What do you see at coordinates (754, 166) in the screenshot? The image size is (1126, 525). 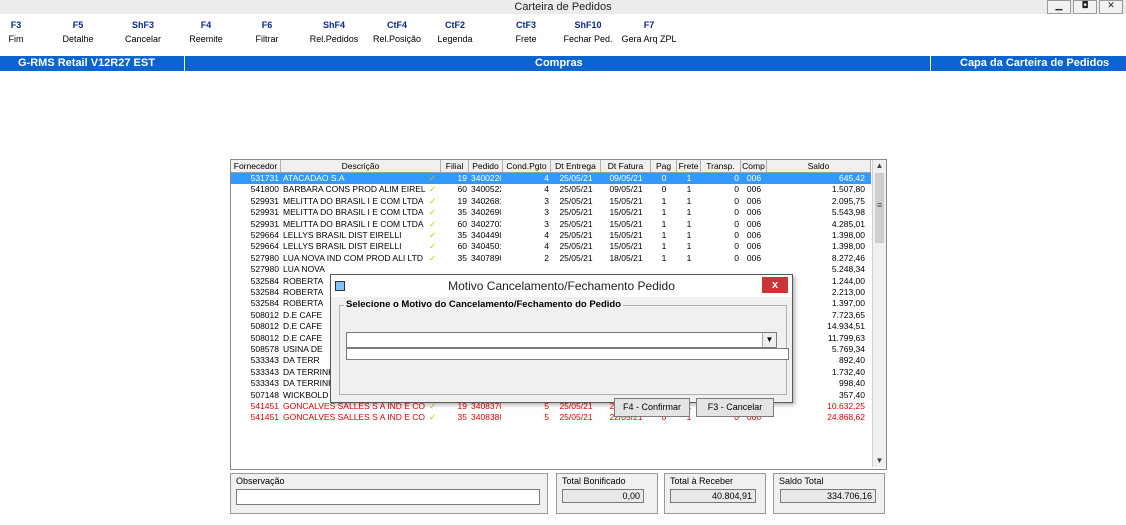 I see `column-header: Comp` at bounding box center [754, 166].